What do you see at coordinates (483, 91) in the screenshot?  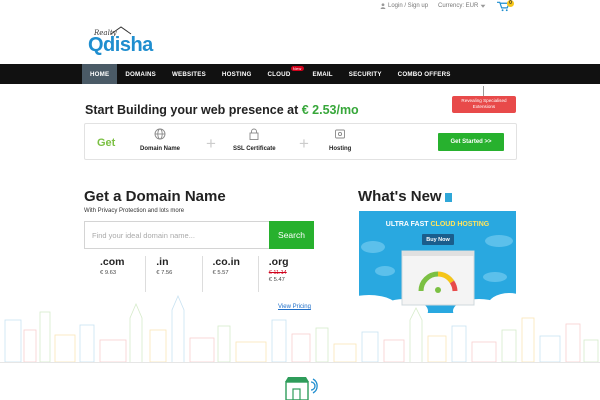 I see `ribbon-string` at bounding box center [483, 91].